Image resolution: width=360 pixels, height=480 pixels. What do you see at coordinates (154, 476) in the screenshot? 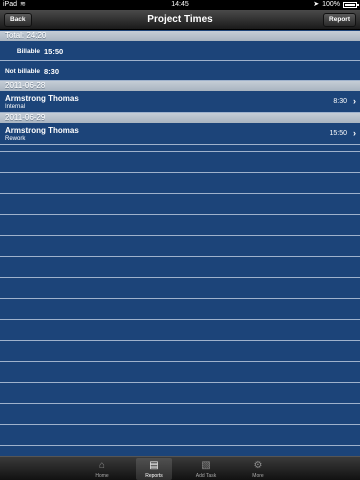
I see `tab-reports-label: Reports` at bounding box center [154, 476].